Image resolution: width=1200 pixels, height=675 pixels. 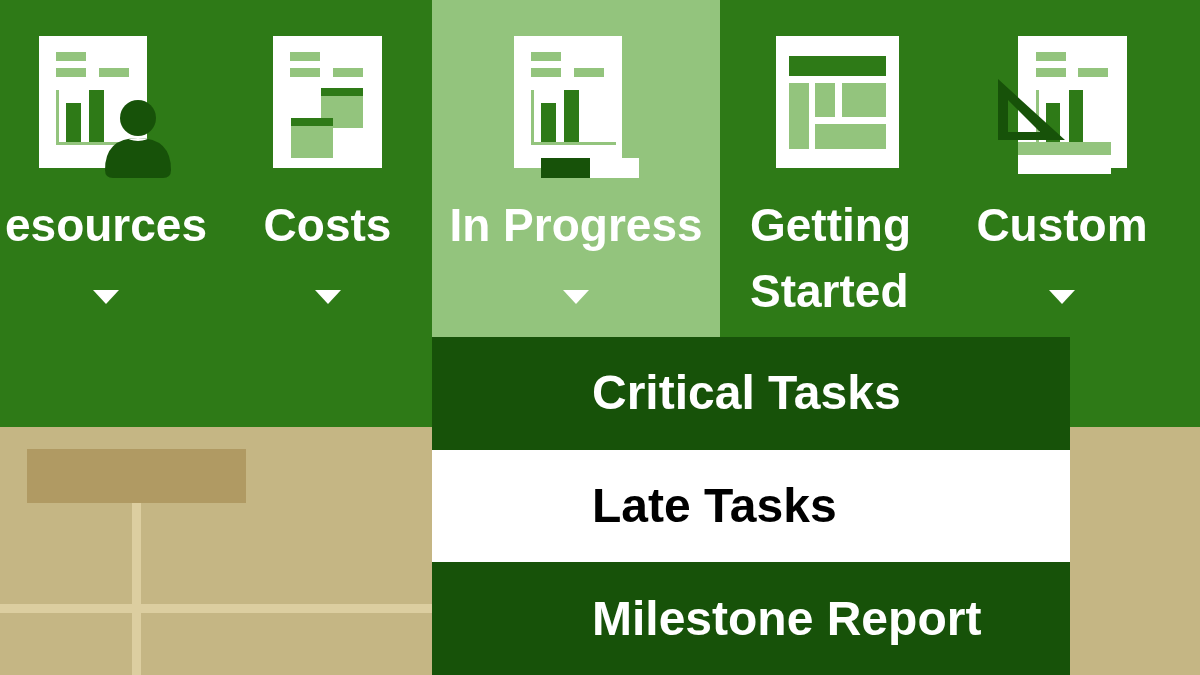 I want to click on ribbon-button: Getting Started, so click(x=840, y=168).